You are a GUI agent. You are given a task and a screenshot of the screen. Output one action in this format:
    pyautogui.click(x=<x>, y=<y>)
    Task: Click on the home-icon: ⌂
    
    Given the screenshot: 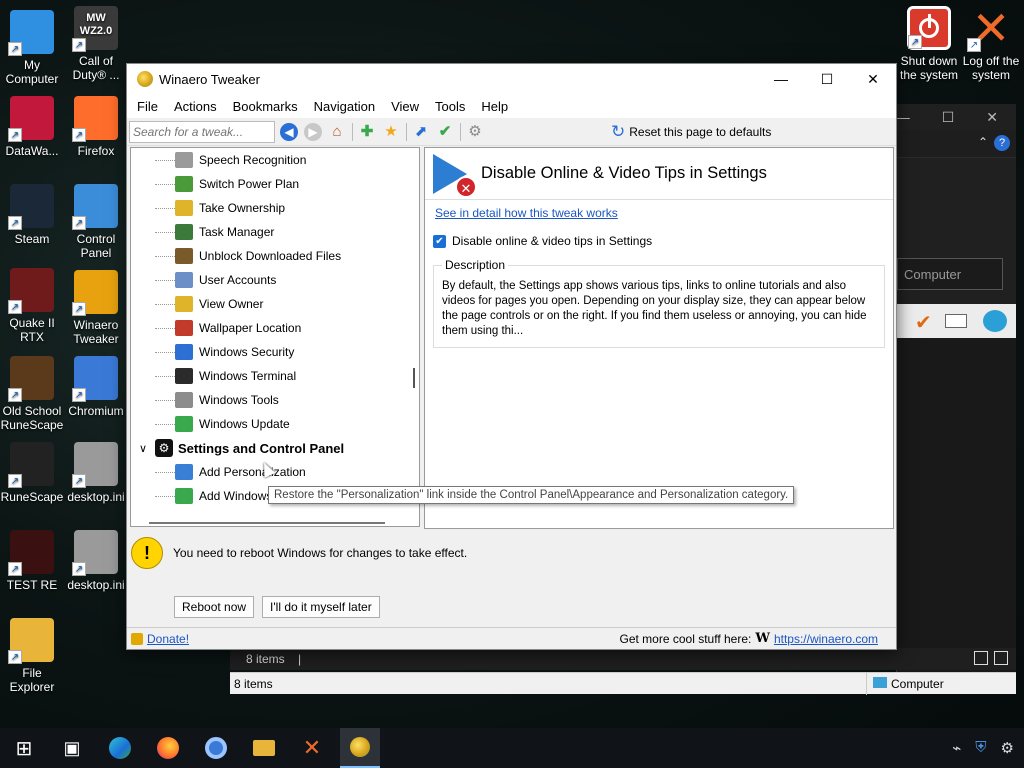 What is the action you would take?
    pyautogui.click(x=337, y=132)
    